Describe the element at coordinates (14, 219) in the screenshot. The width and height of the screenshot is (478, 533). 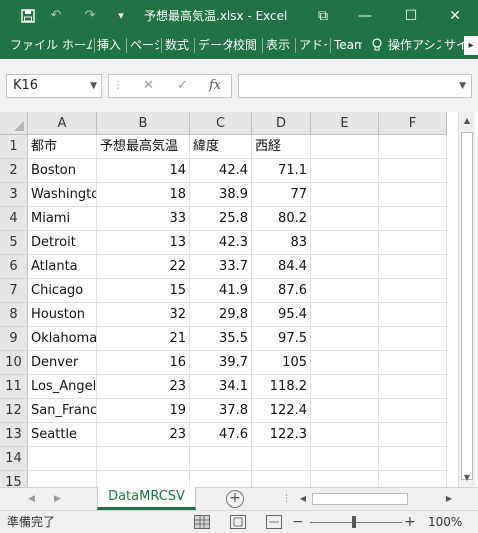
I see `row-header: 4` at that location.